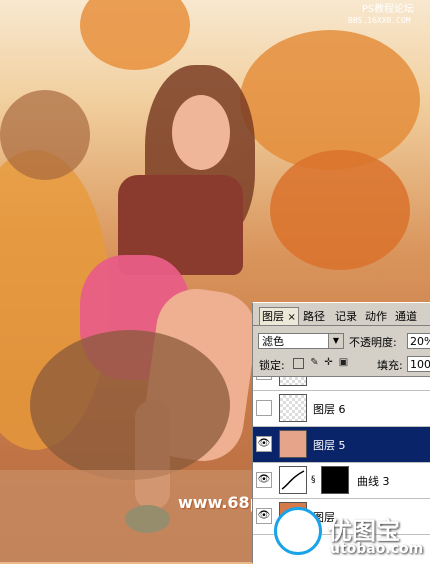 The height and width of the screenshot is (564, 430). Describe the element at coordinates (130, 405) in the screenshot. I see `rock` at that location.